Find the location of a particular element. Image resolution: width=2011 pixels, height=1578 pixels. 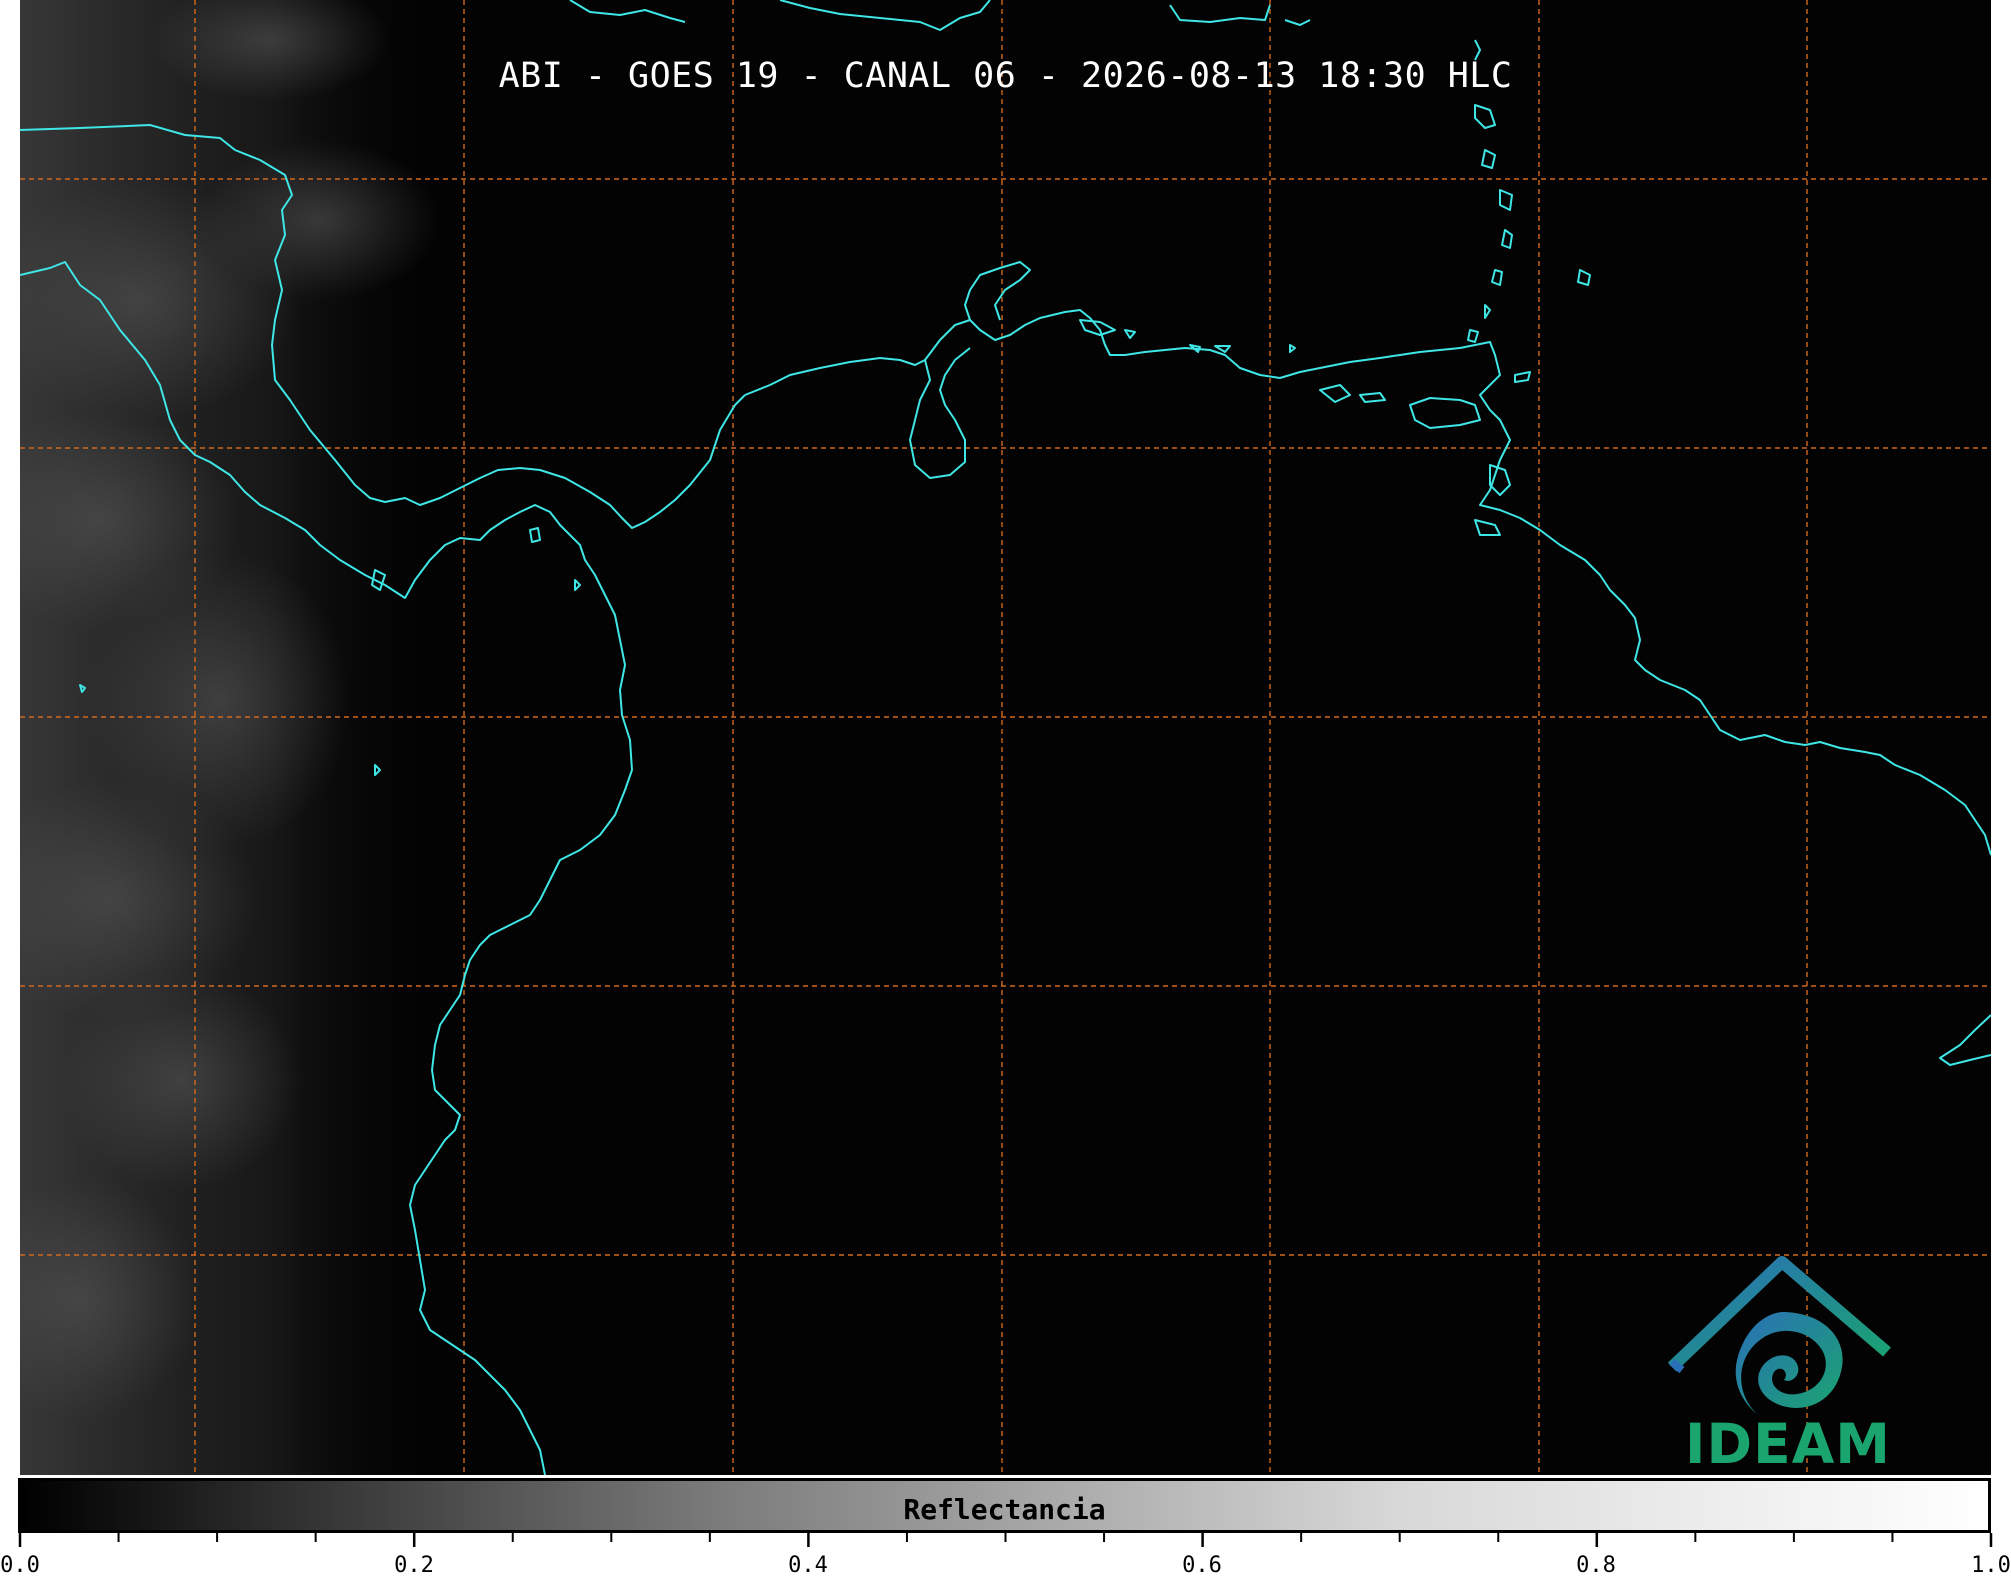

tick-label-2: 0.4 is located at coordinates (808, 1565).